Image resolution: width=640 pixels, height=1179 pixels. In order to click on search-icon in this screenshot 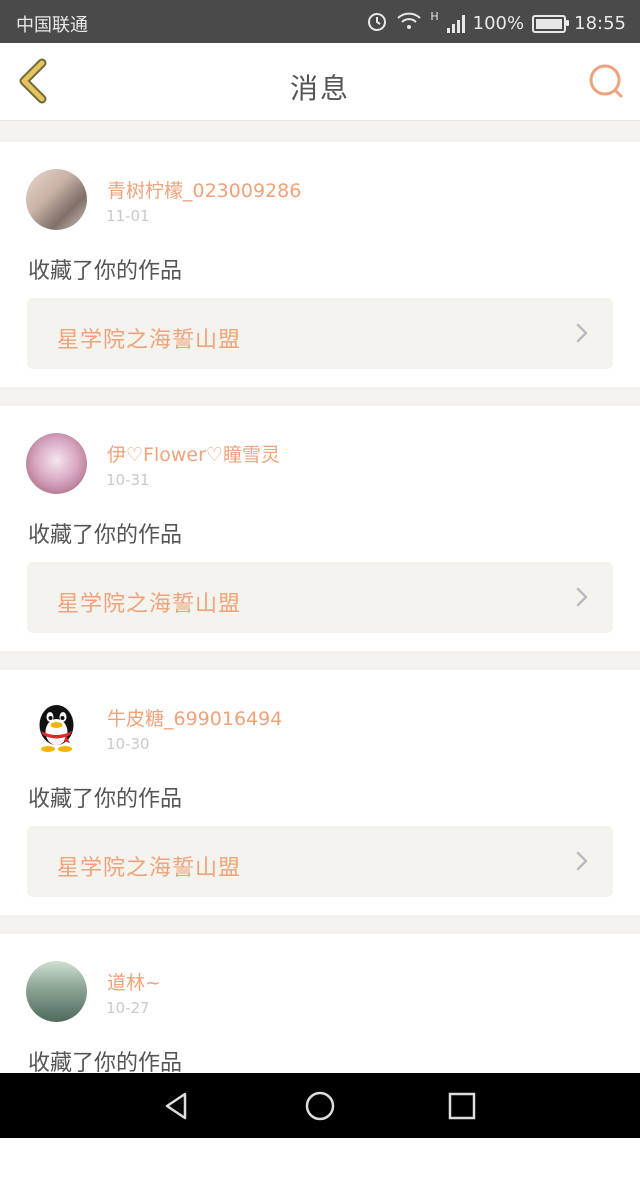, I will do `click(606, 81)`.